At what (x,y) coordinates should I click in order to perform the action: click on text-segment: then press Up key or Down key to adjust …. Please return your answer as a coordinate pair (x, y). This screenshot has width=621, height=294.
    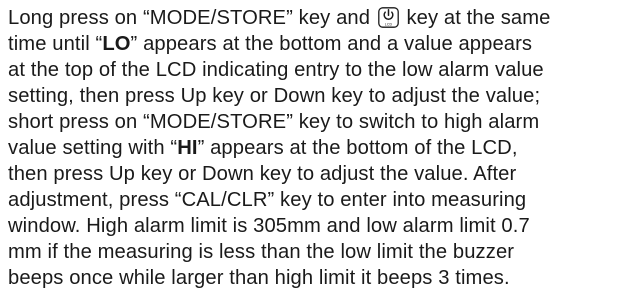
    Looking at the image, I should click on (262, 174).